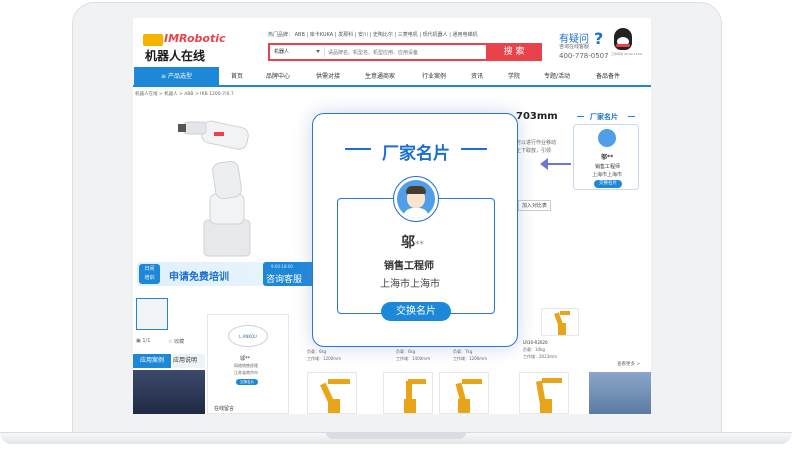 Image resolution: width=792 pixels, height=453 pixels. Describe the element at coordinates (278, 77) in the screenshot. I see `nav-brands: 品牌中心` at that location.